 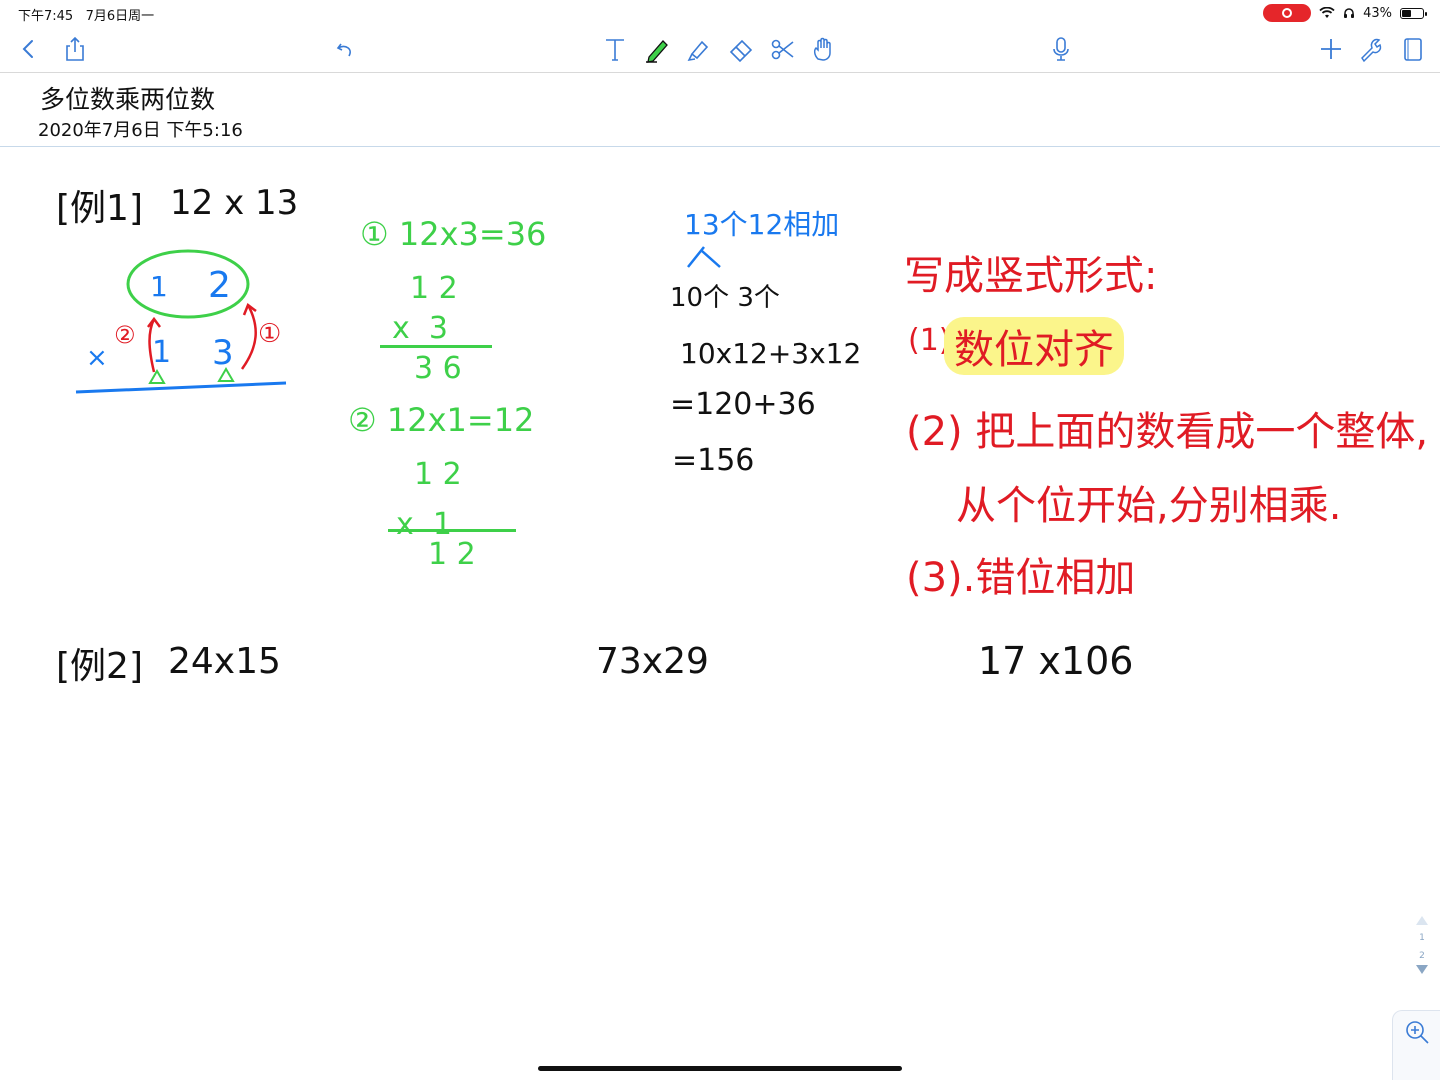 I want to click on example1-label: [例1], so click(x=99, y=208).